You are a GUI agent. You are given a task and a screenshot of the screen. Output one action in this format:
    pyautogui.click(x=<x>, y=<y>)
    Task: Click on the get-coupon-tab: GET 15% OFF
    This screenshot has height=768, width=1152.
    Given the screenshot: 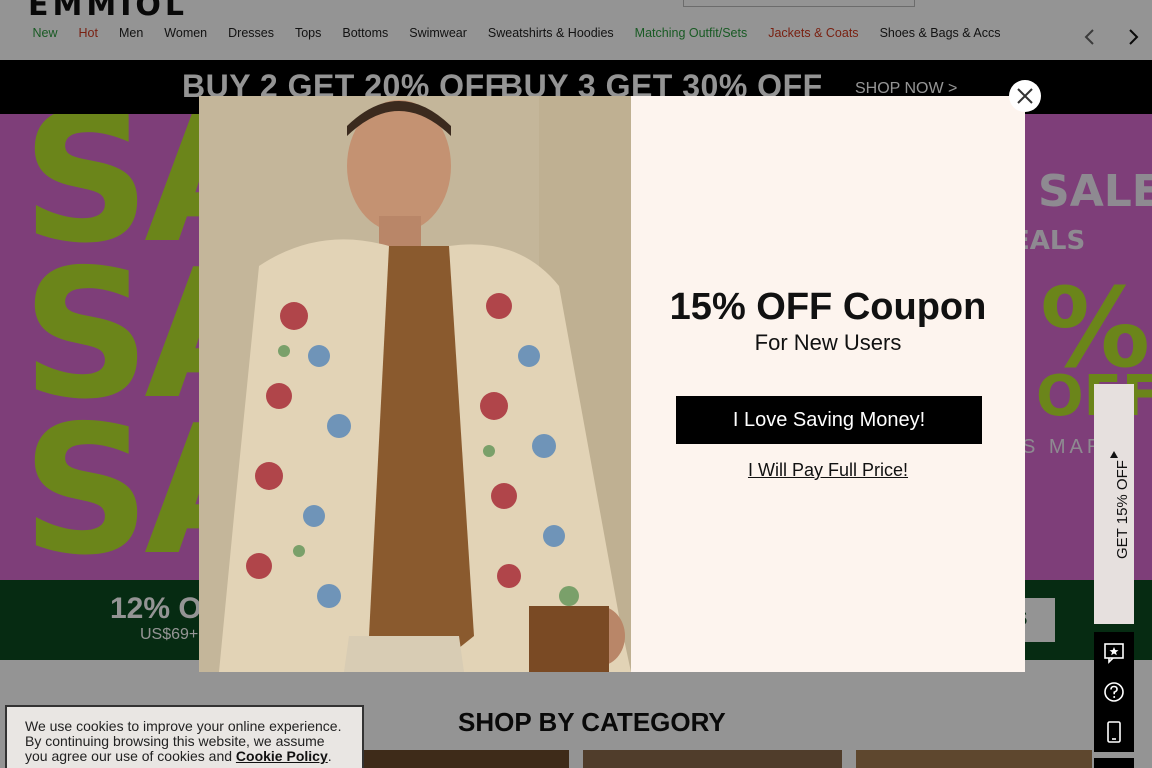 What is the action you would take?
    pyautogui.click(x=1114, y=504)
    